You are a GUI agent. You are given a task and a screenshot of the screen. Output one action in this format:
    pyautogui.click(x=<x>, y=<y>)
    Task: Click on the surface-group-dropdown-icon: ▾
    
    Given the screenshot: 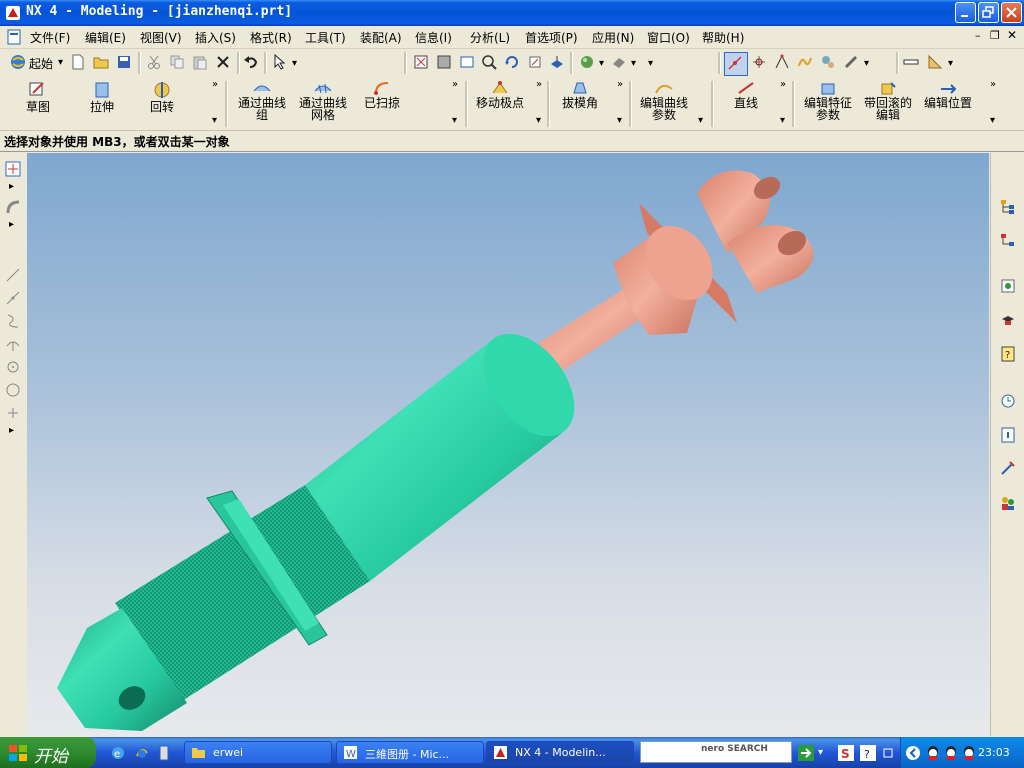 What is the action you would take?
    pyautogui.click(x=454, y=120)
    